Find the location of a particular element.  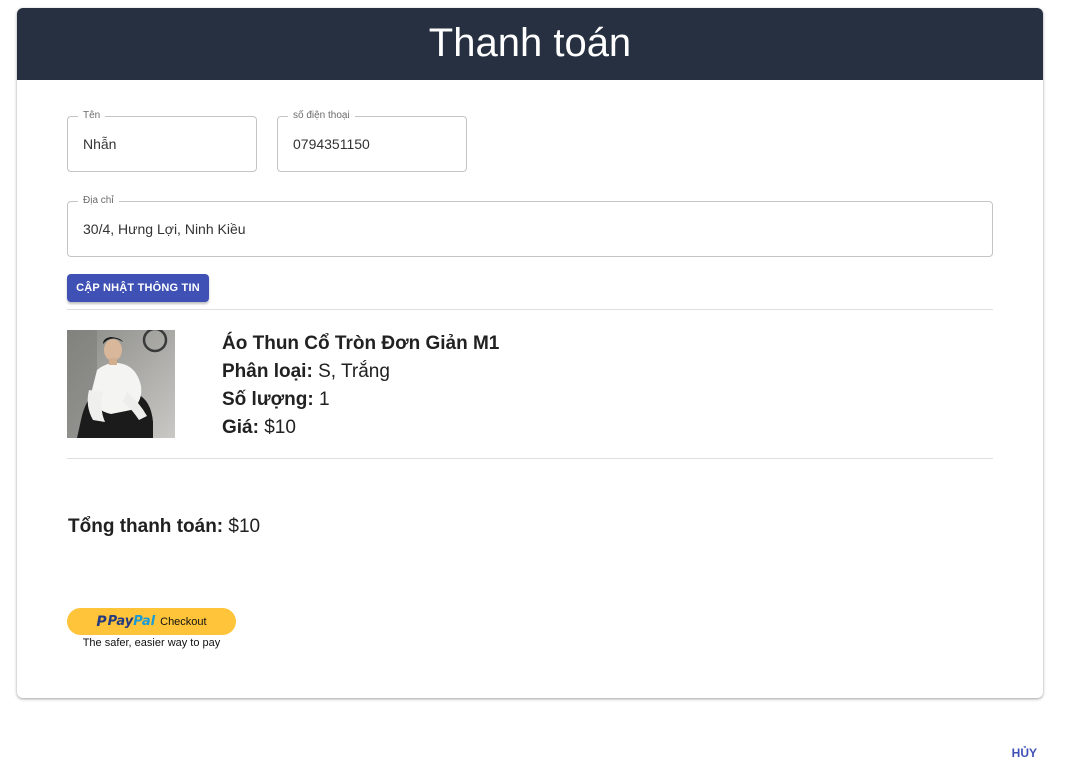

product-price: Giá: $10 is located at coordinates (360, 428).